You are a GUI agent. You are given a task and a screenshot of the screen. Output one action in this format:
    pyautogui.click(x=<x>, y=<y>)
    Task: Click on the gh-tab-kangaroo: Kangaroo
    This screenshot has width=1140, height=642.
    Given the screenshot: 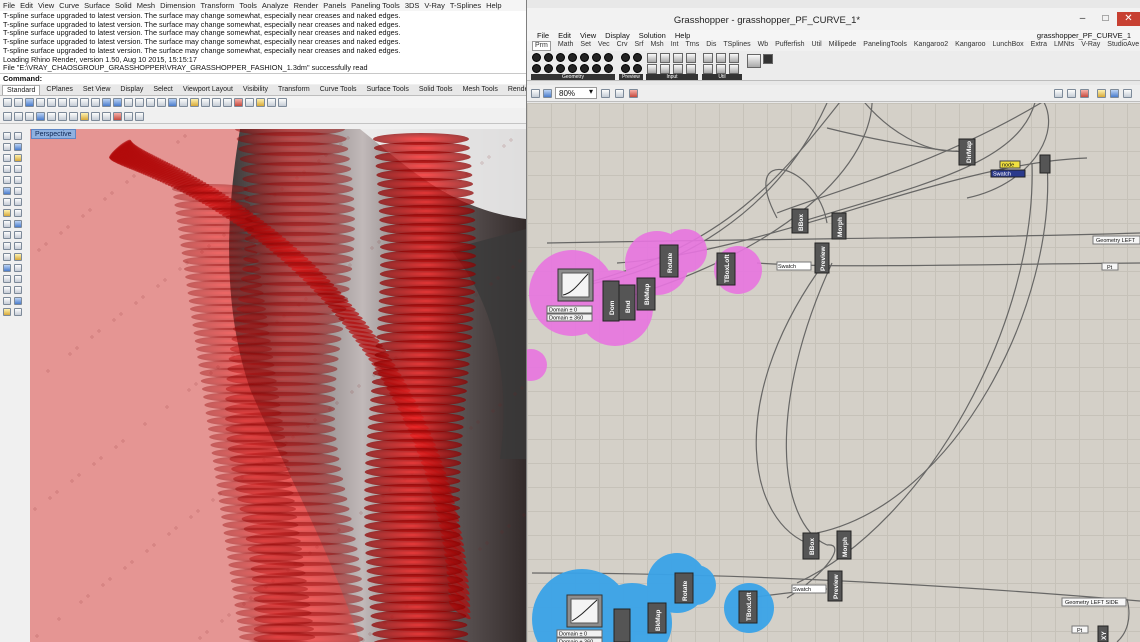 What is the action you would take?
    pyautogui.click(x=970, y=46)
    